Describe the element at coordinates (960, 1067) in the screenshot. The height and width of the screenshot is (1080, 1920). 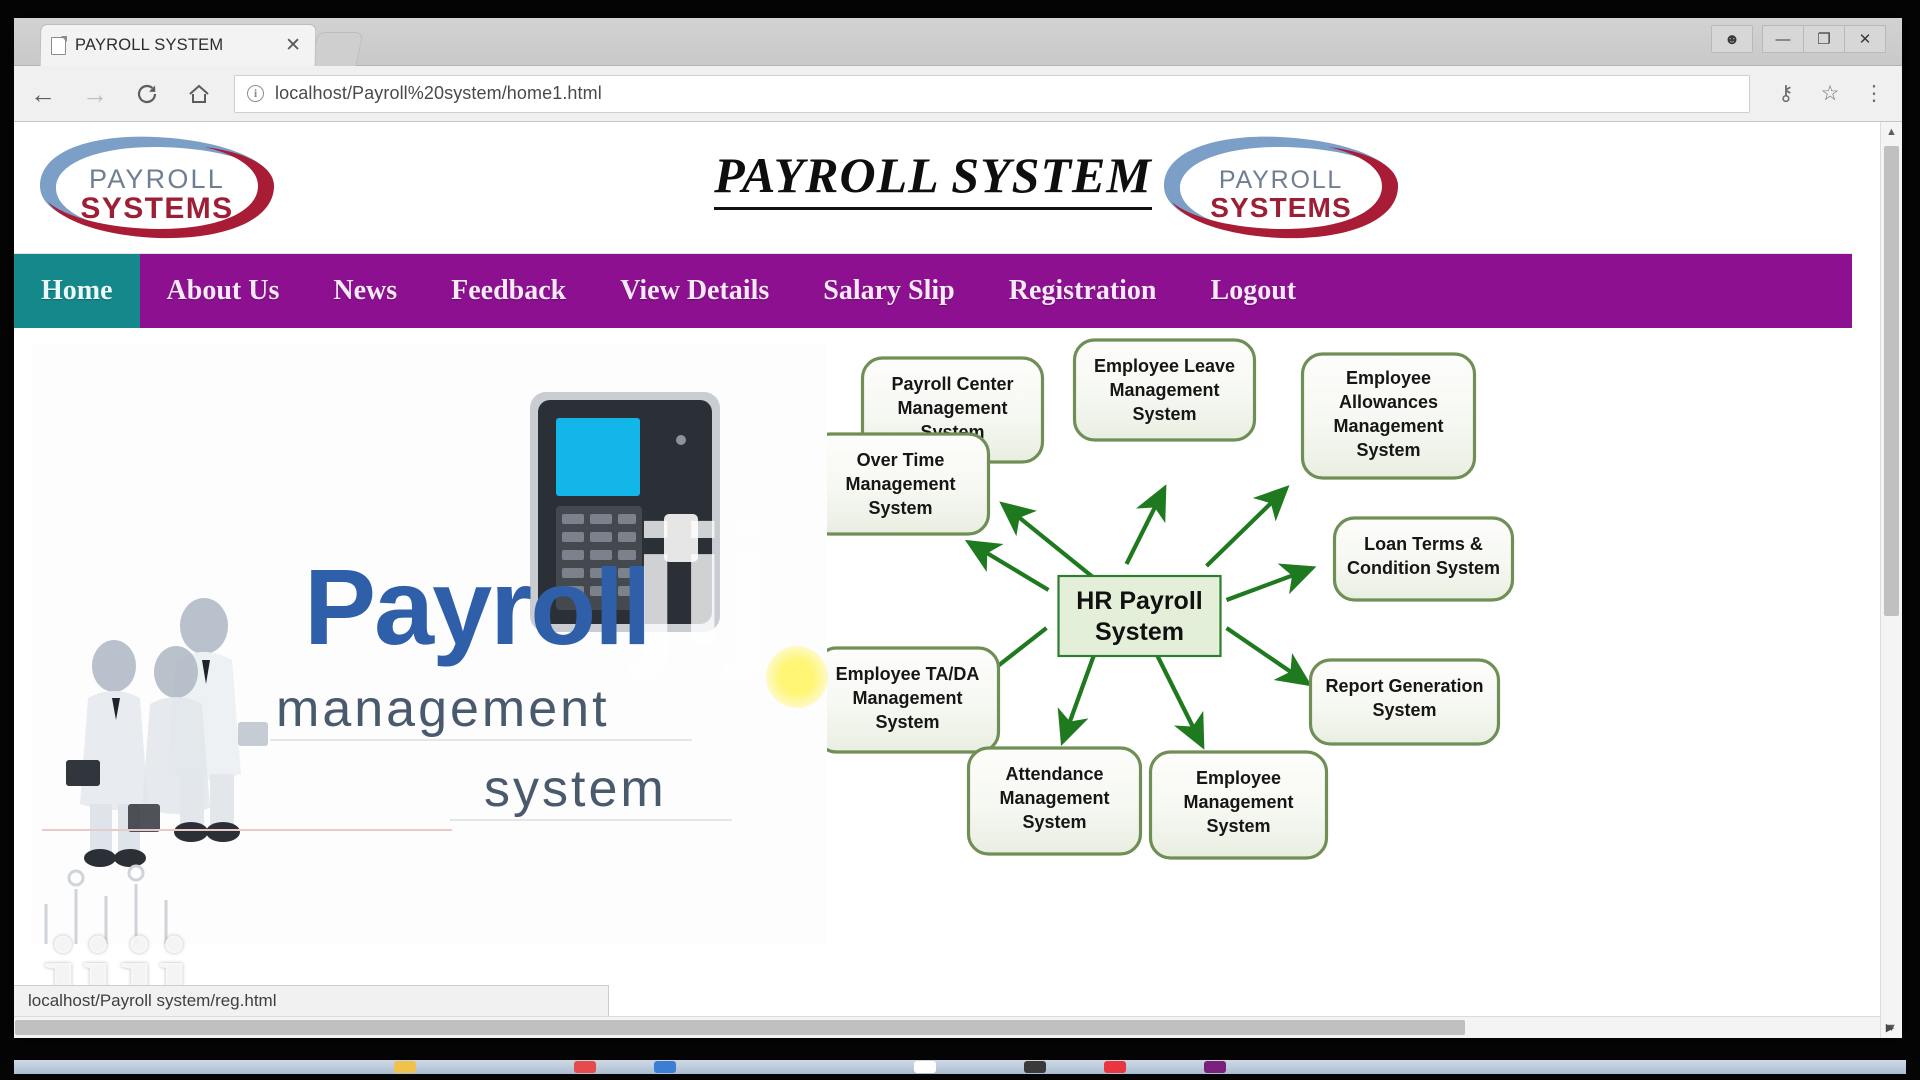
I see `os-taskbar-sliver` at that location.